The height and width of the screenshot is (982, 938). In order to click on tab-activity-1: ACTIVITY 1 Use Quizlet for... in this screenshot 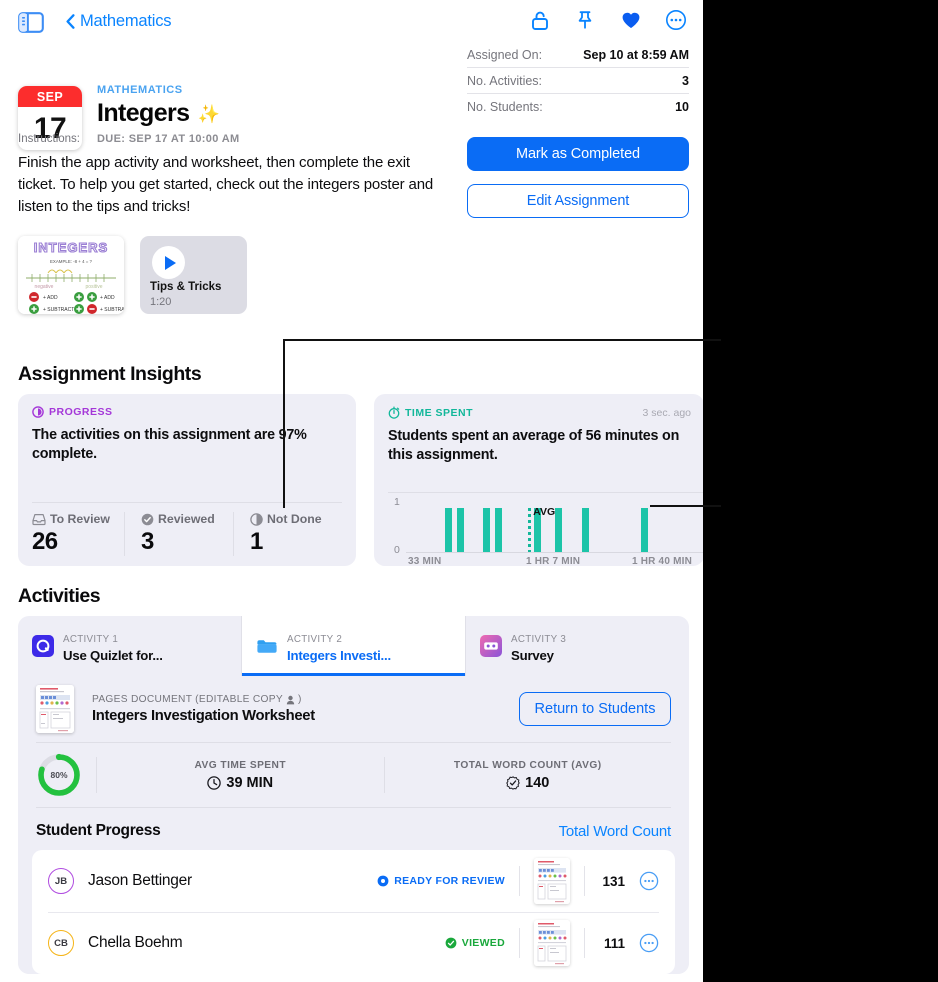, I will do `click(130, 646)`.